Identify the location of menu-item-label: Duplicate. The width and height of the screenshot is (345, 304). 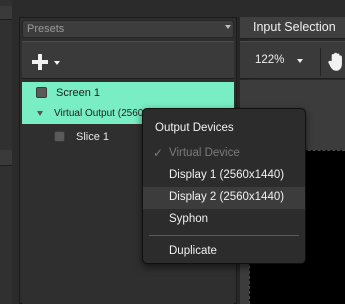
(193, 251).